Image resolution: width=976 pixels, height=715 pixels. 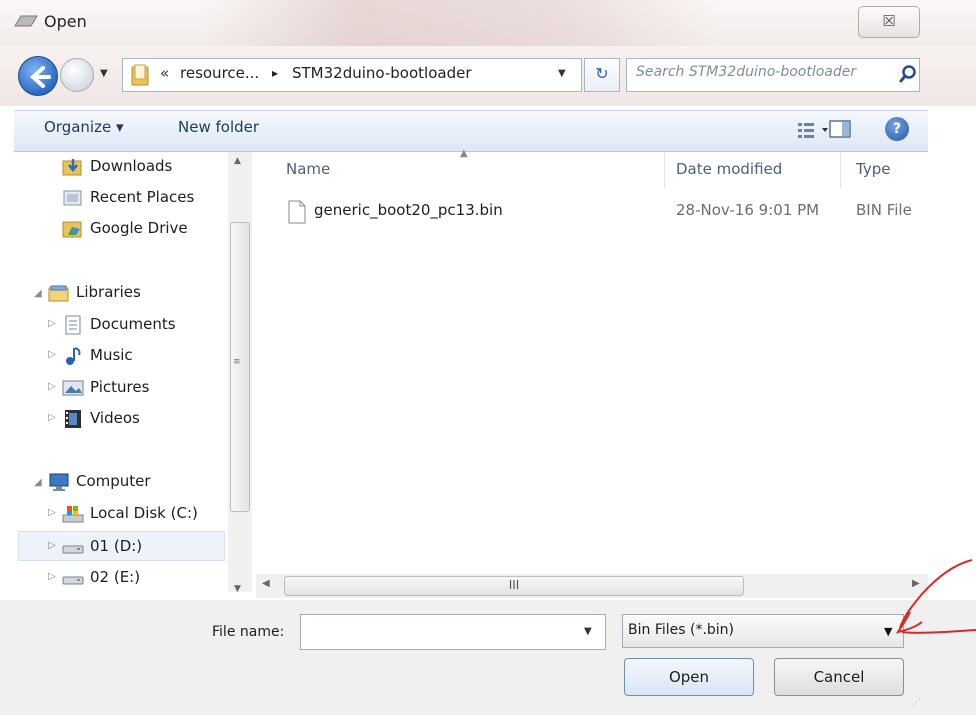 What do you see at coordinates (115, 418) in the screenshot?
I see `nav-label-videos: Videos` at bounding box center [115, 418].